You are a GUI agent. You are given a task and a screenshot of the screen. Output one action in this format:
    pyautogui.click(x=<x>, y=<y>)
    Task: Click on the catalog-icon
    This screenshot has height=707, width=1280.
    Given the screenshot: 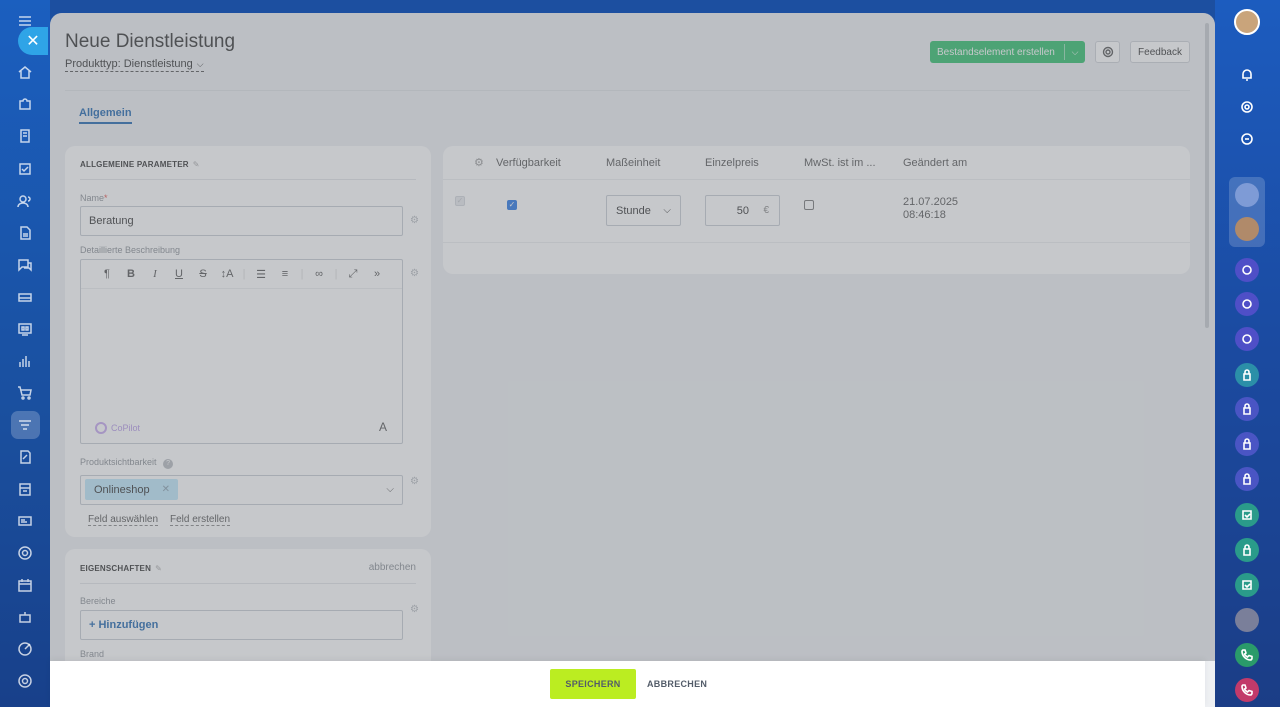 What is the action you would take?
    pyautogui.click(x=25, y=425)
    